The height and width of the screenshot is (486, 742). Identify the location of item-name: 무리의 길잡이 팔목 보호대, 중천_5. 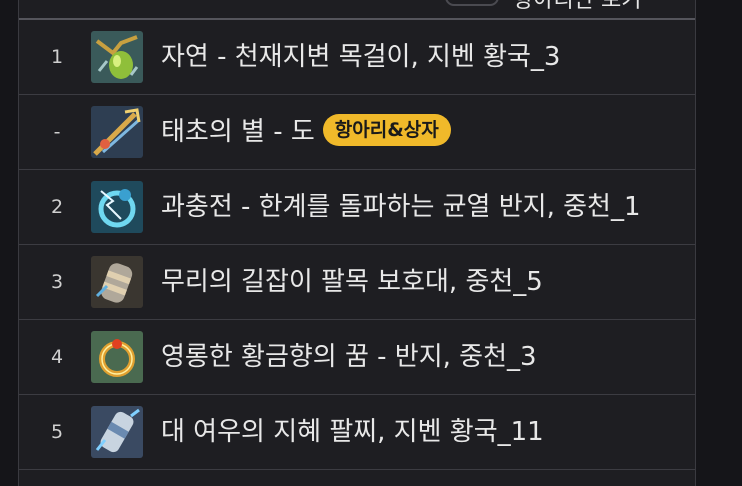
(352, 282).